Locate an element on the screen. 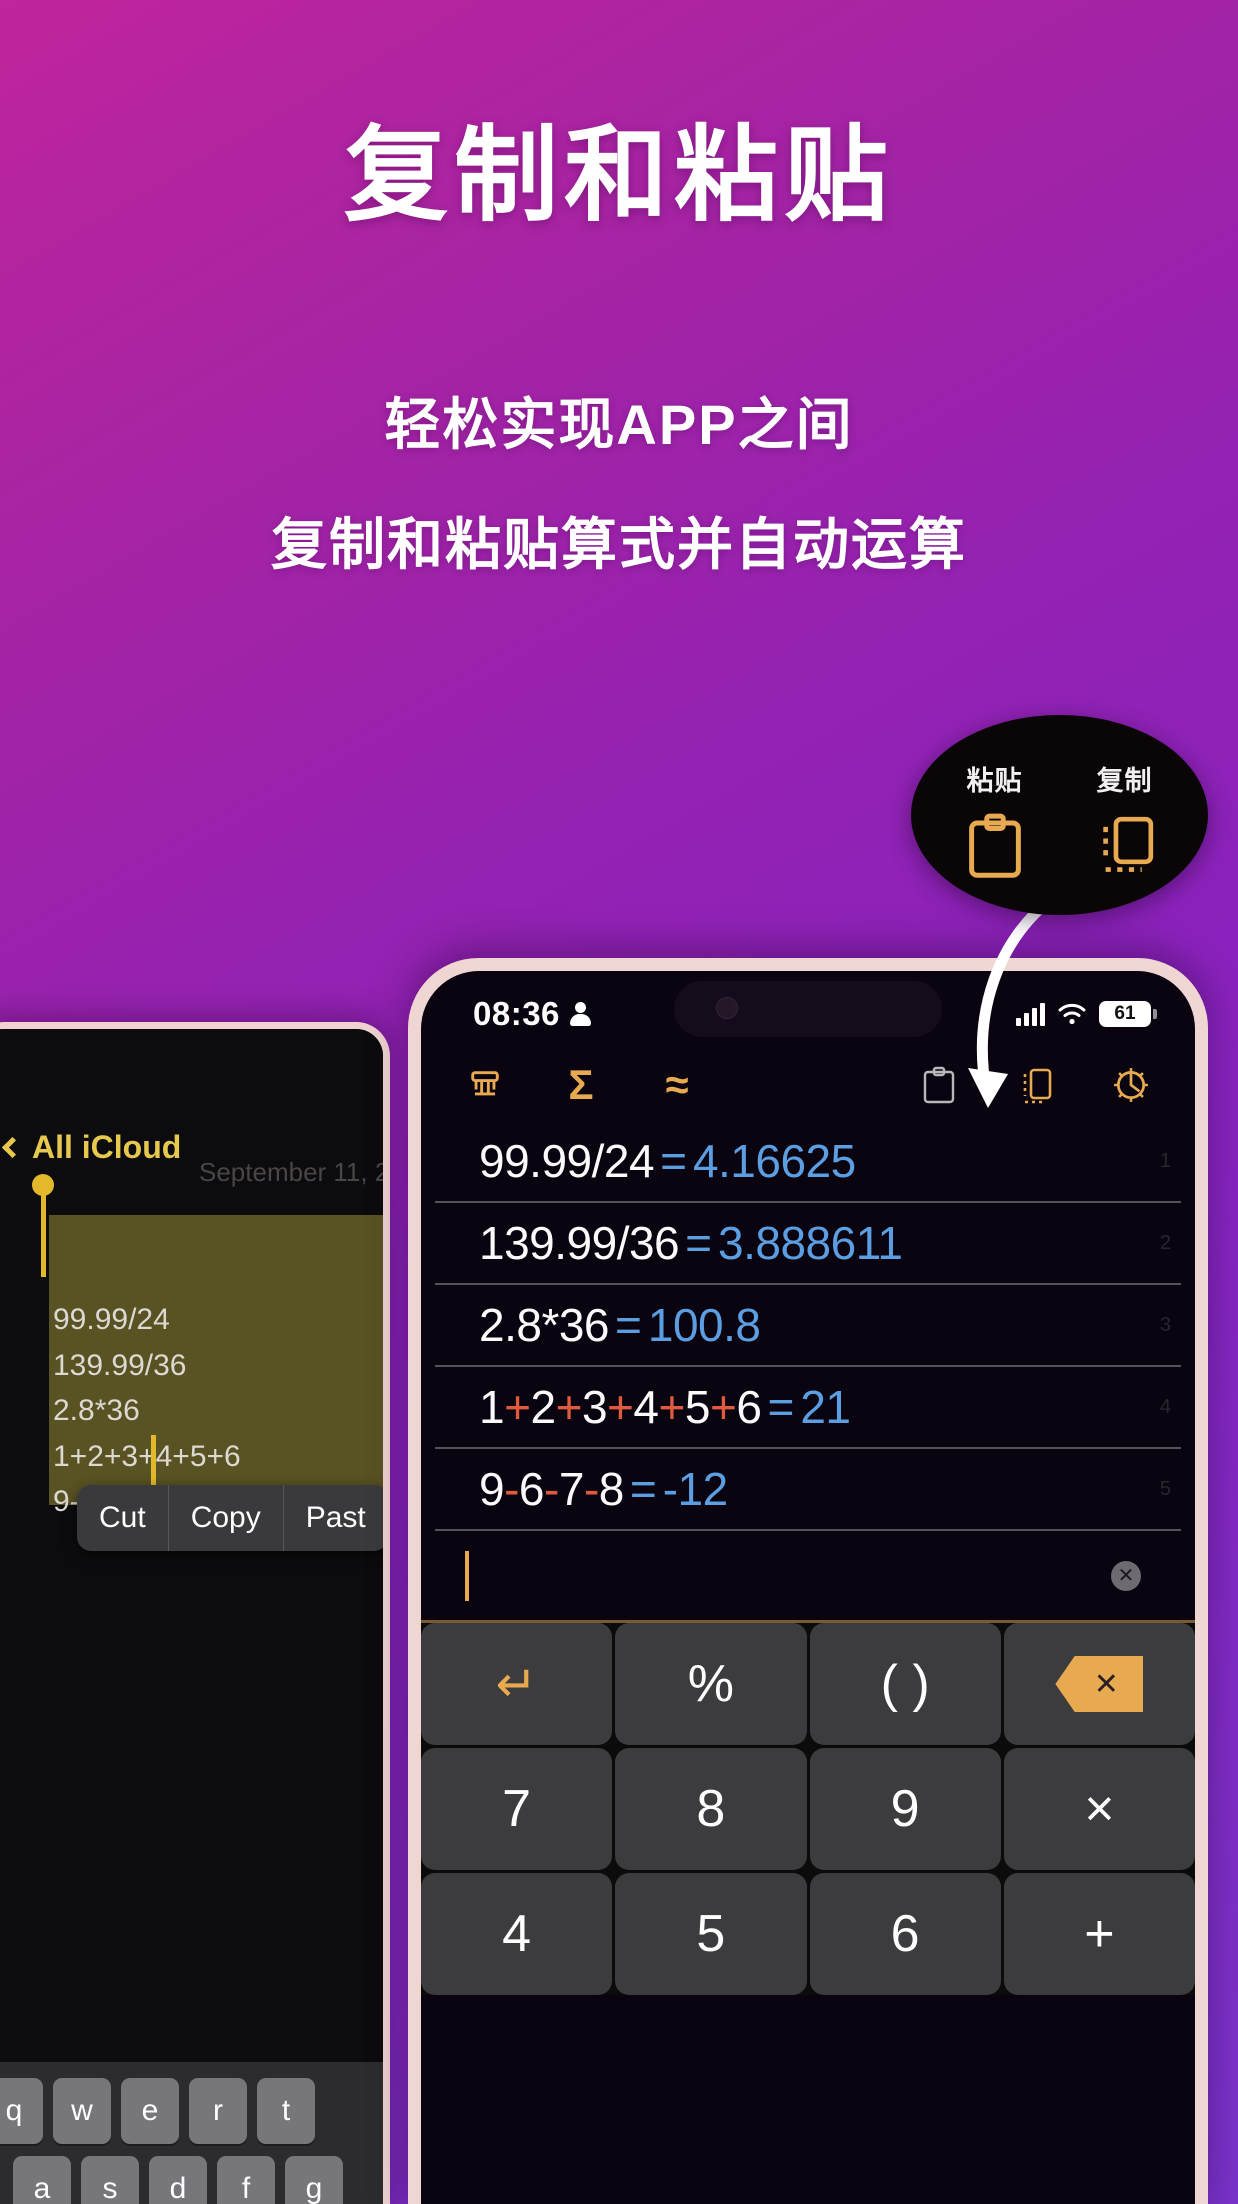  calculator-toolbar: Σ ≈ is located at coordinates (808, 1085).